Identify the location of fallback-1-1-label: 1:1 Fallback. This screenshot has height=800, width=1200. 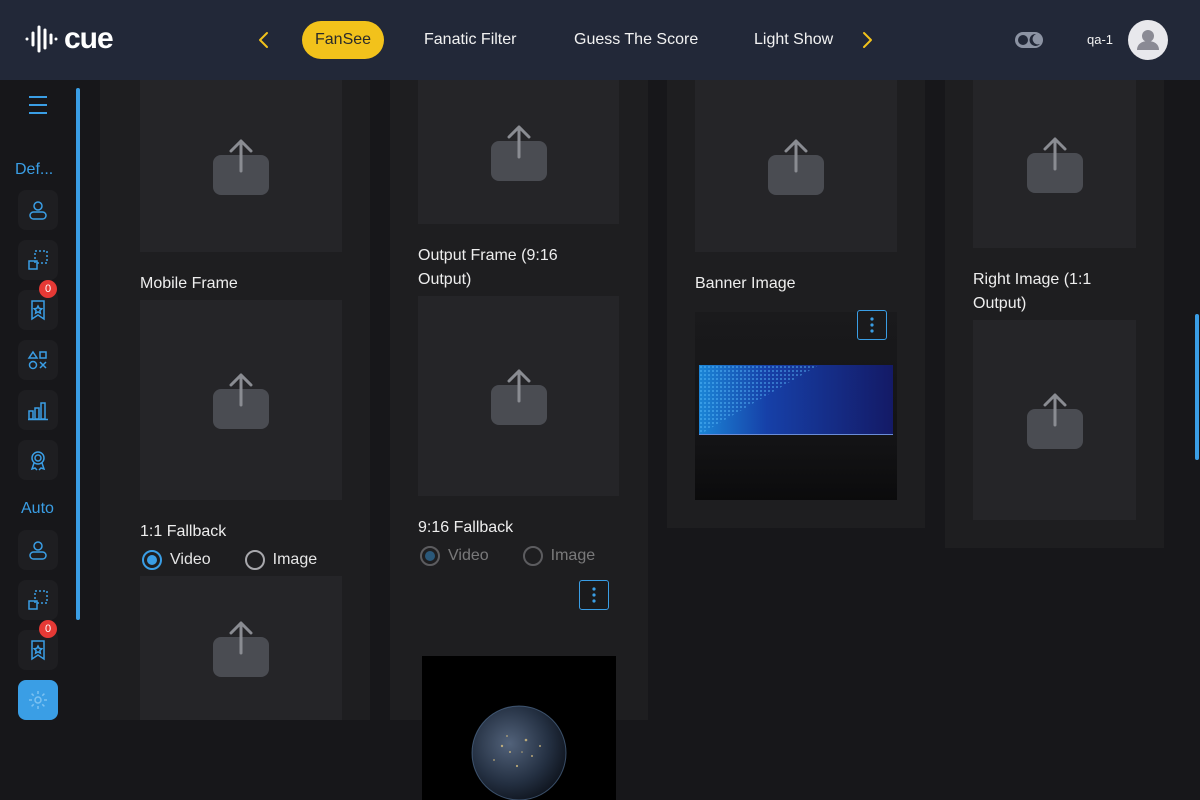
(183, 531).